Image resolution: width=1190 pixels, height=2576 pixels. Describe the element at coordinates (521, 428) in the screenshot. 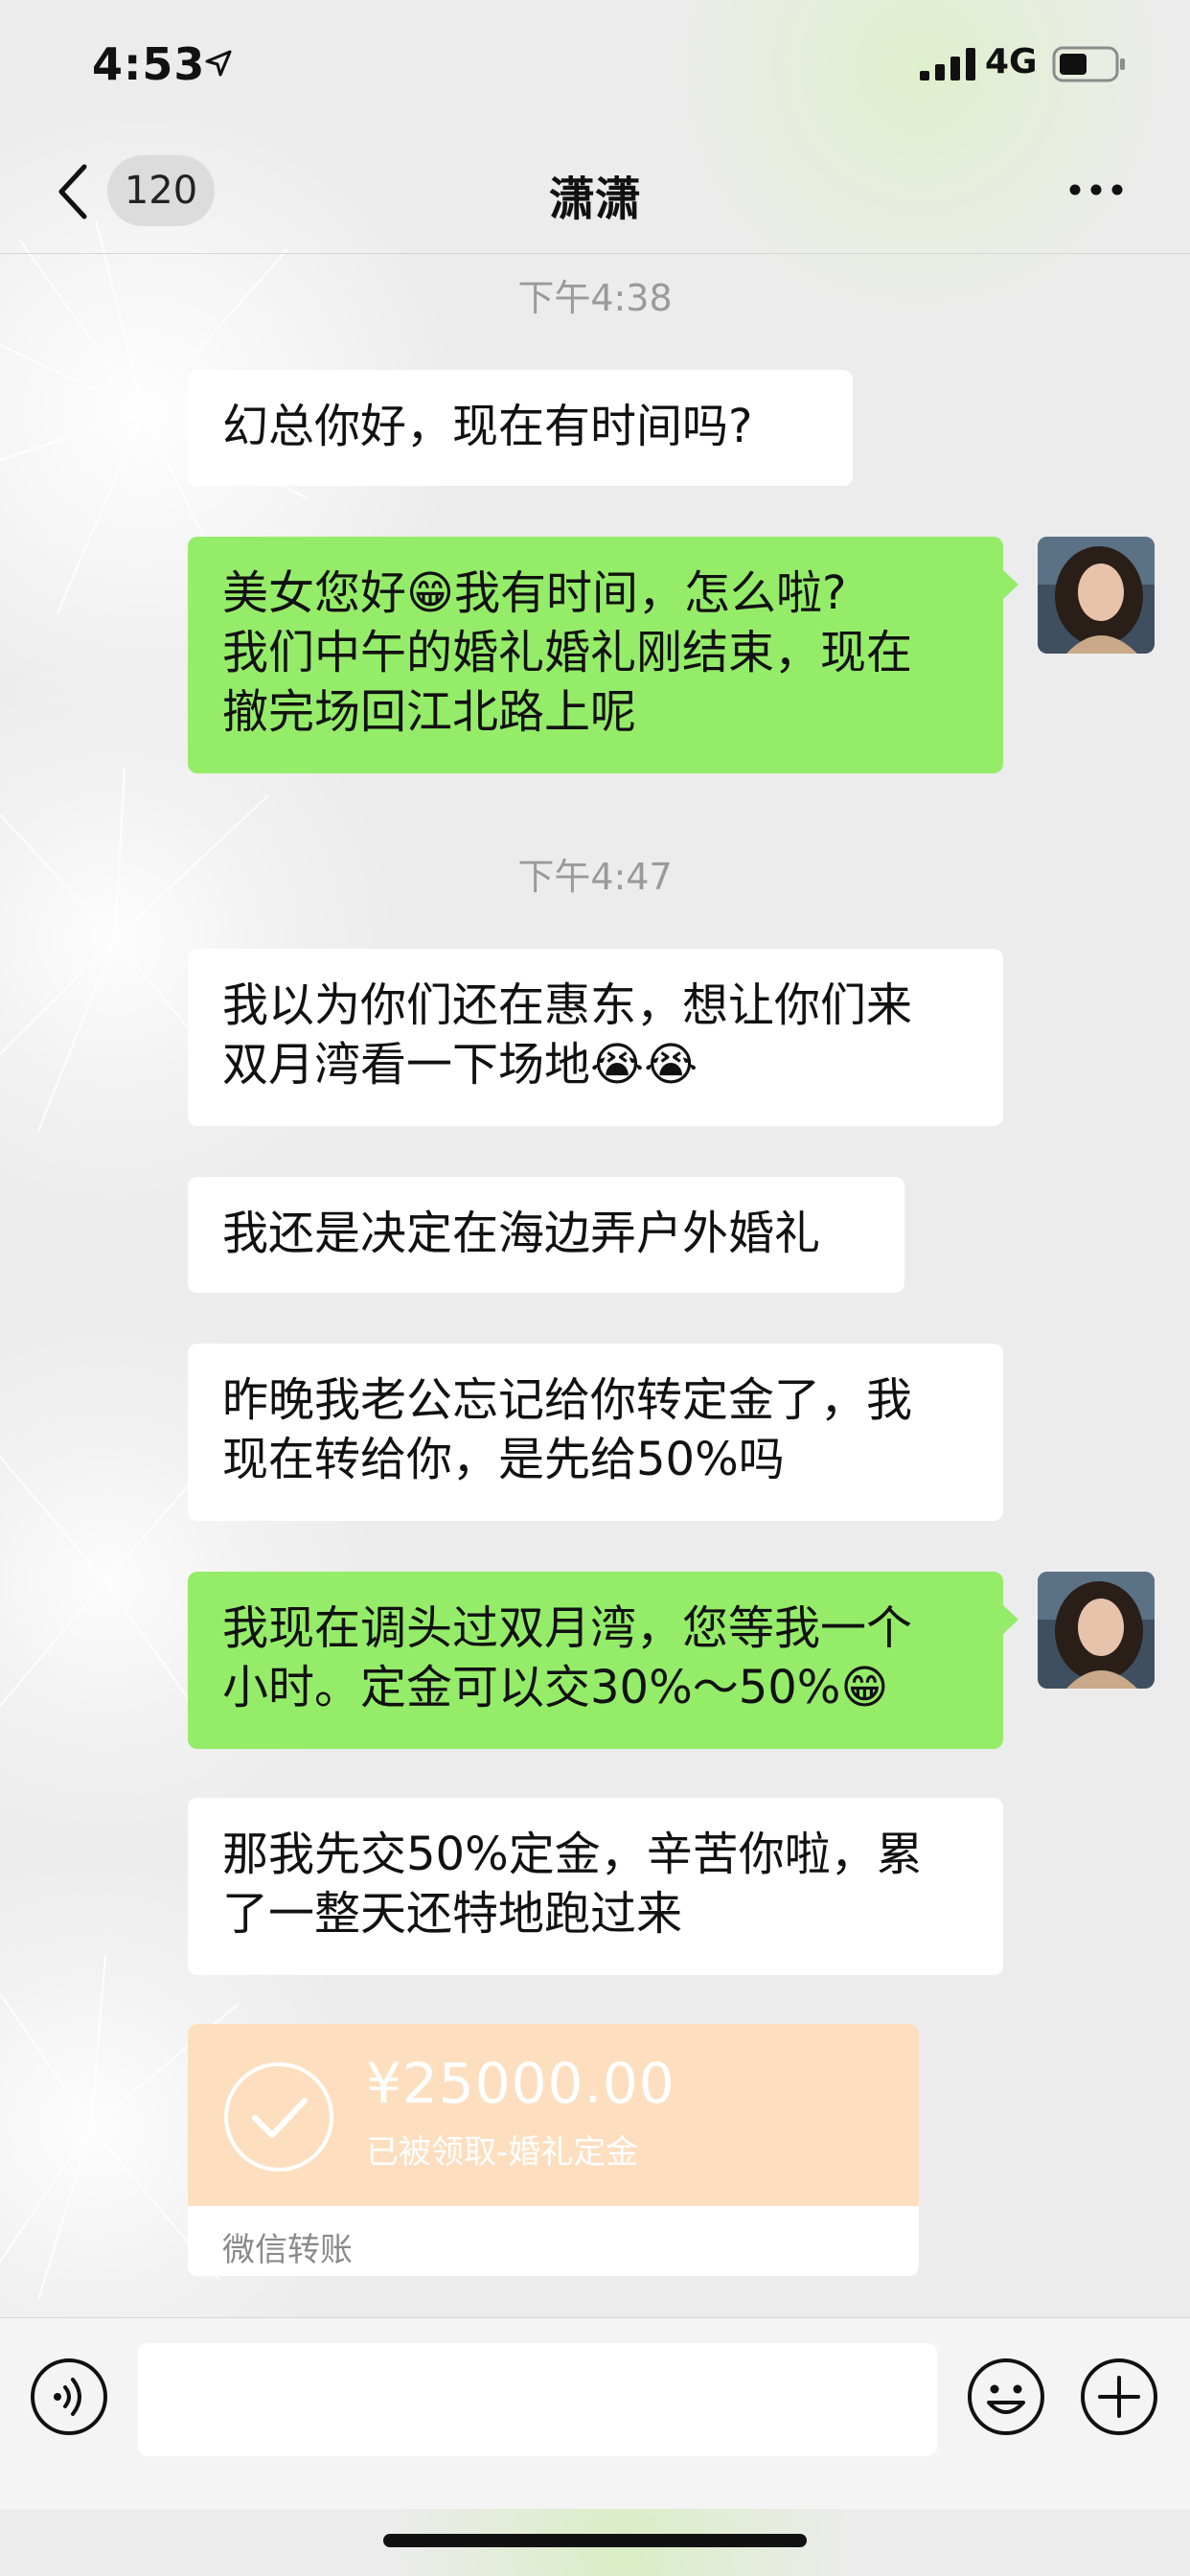

I see `incoming-message: 幻总你好，现在有时间吗?` at that location.